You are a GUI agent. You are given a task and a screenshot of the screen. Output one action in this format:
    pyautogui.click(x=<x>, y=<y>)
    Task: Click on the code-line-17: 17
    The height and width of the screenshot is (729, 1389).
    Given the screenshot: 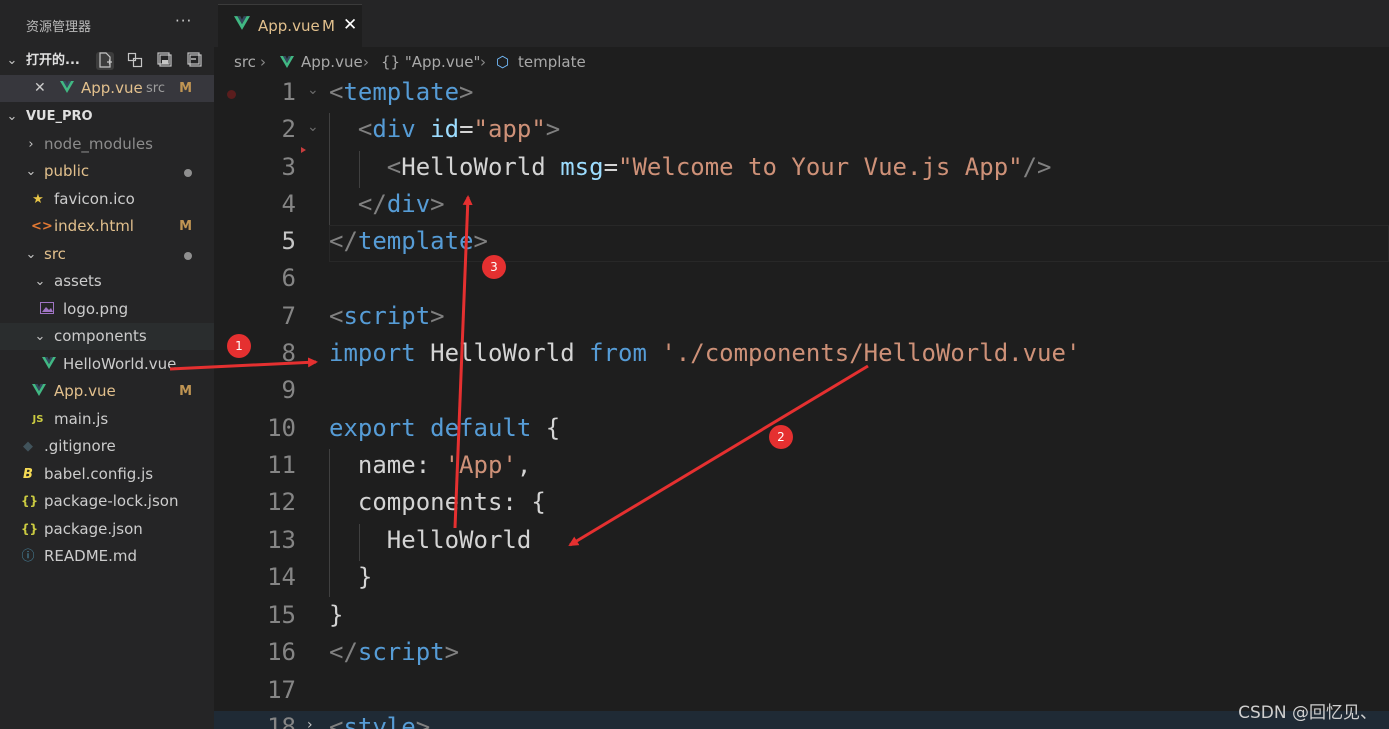 What is the action you would take?
    pyautogui.click(x=801, y=692)
    